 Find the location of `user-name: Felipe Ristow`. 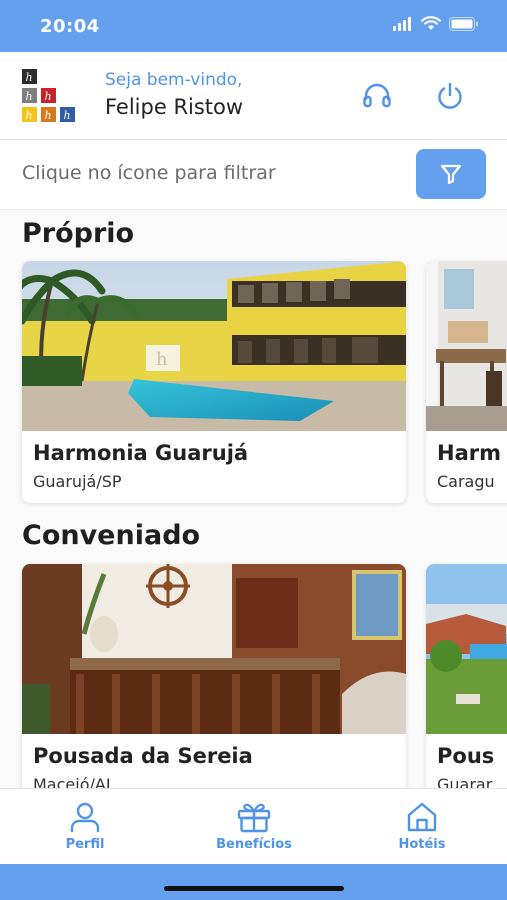

user-name: Felipe Ristow is located at coordinates (174, 107).